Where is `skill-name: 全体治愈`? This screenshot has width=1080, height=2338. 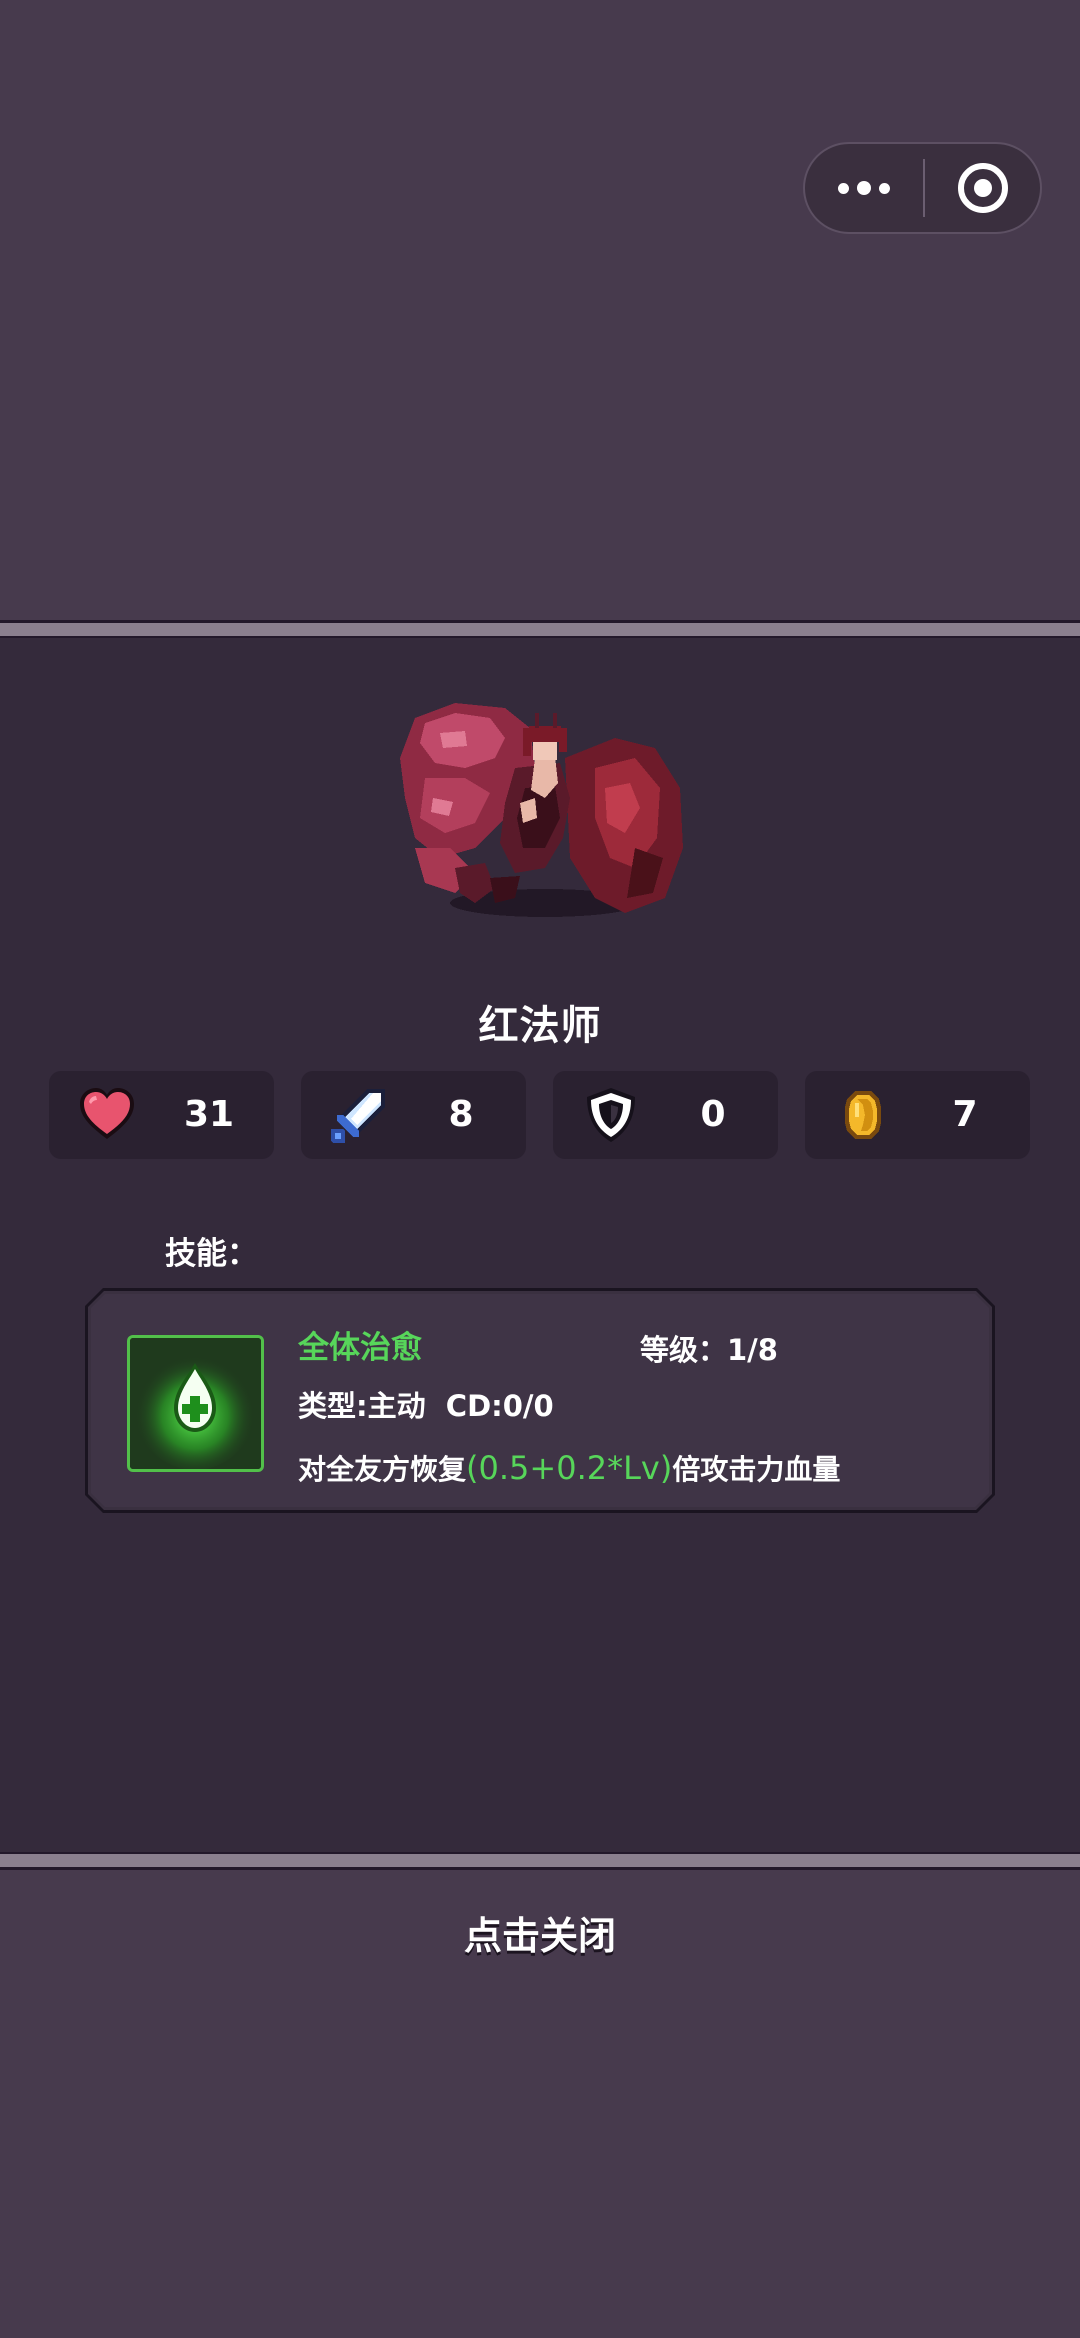
skill-name: 全体治愈 is located at coordinates (360, 1348).